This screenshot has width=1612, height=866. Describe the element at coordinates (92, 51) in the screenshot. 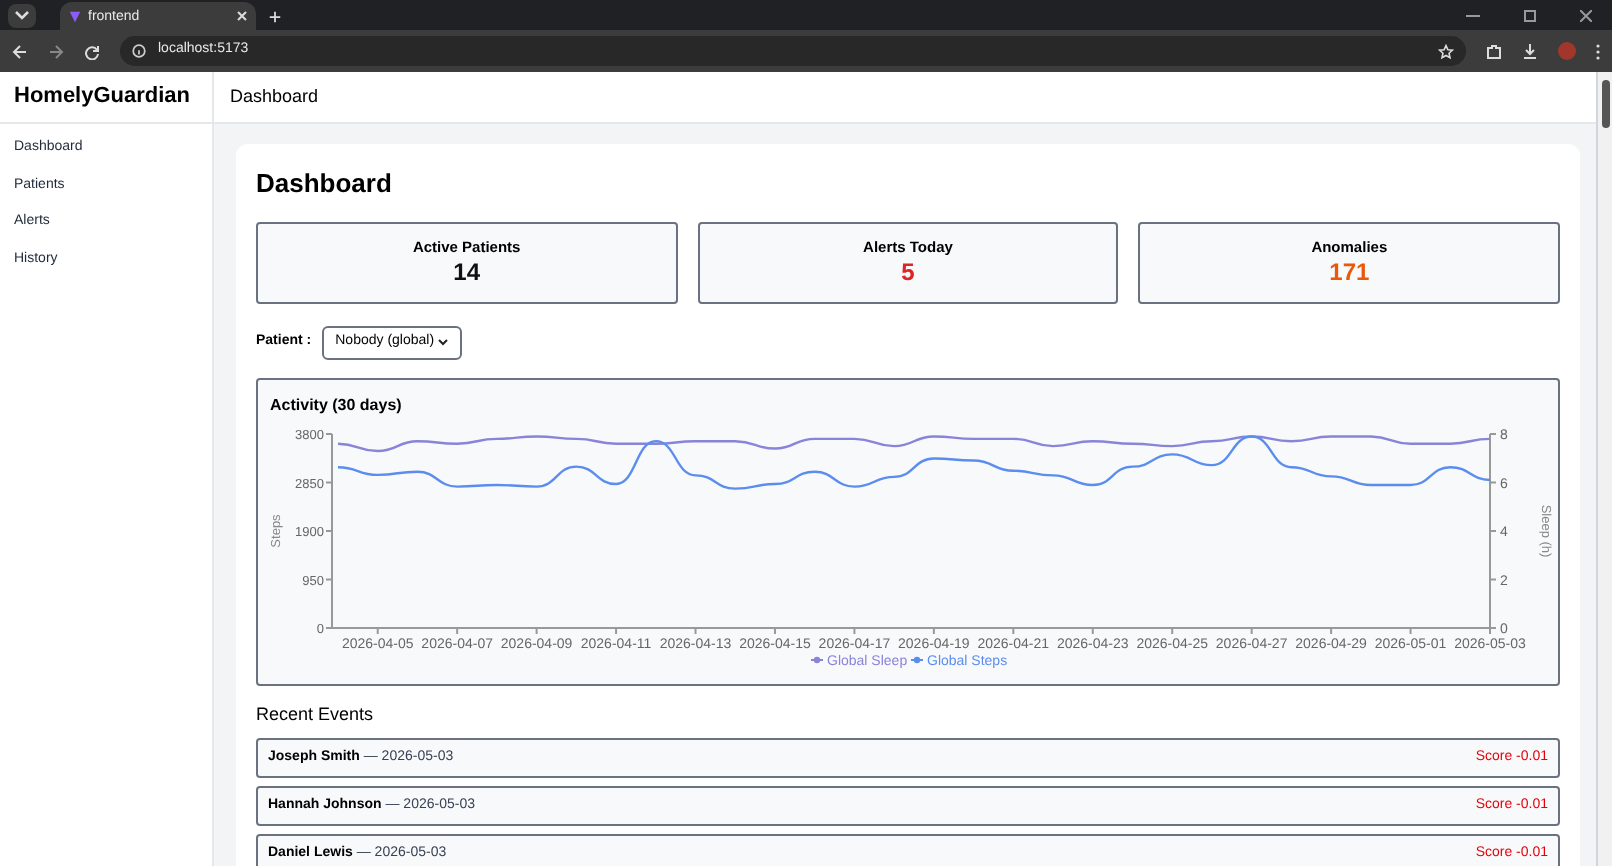

I see `reload-icon` at that location.